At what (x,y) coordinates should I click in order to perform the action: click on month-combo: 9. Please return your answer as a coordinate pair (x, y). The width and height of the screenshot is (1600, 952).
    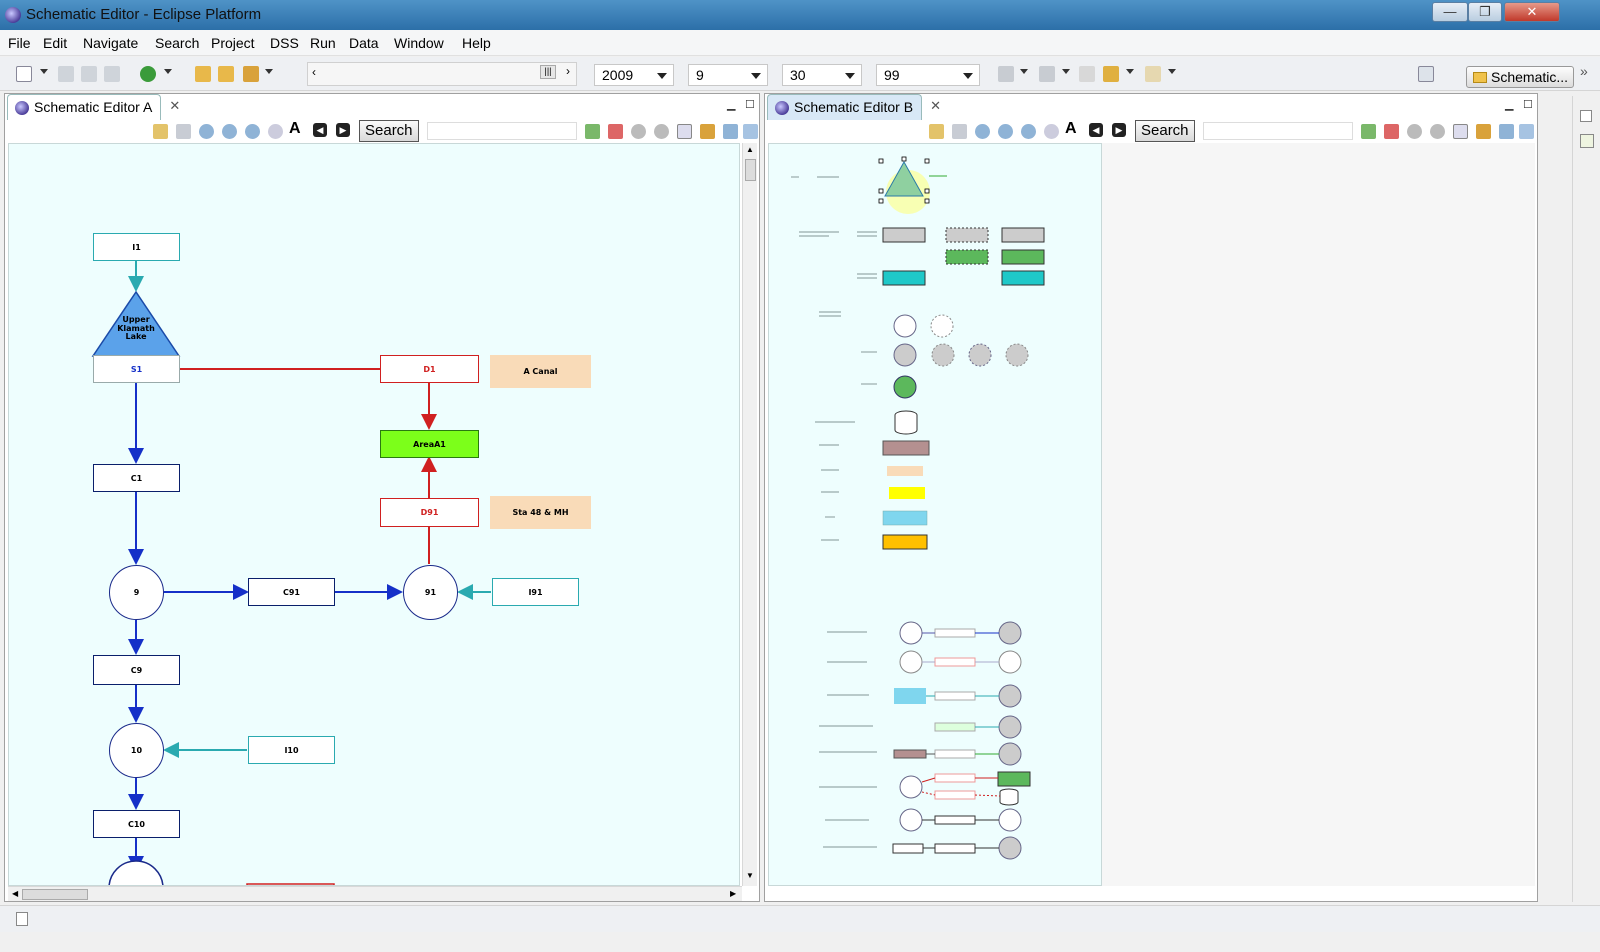
    Looking at the image, I should click on (728, 75).